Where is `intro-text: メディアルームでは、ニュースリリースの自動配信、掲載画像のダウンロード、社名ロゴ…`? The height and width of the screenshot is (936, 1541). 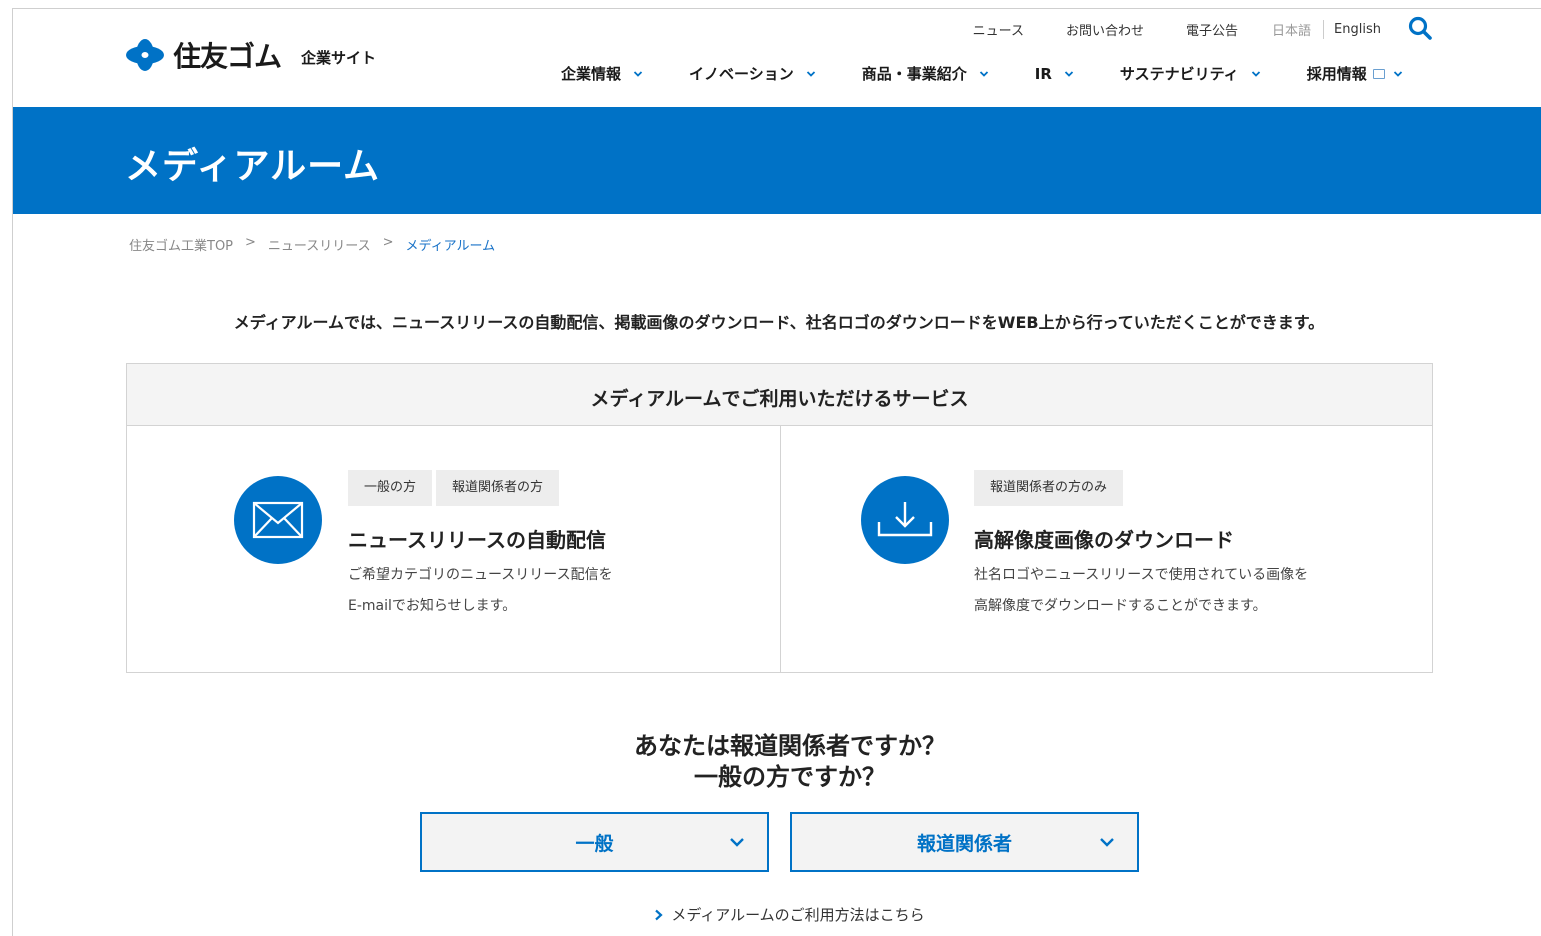 intro-text: メディアルームでは、ニュースリリースの自動配信、掲載画像のダウンロード、社名ロゴ… is located at coordinates (779, 322).